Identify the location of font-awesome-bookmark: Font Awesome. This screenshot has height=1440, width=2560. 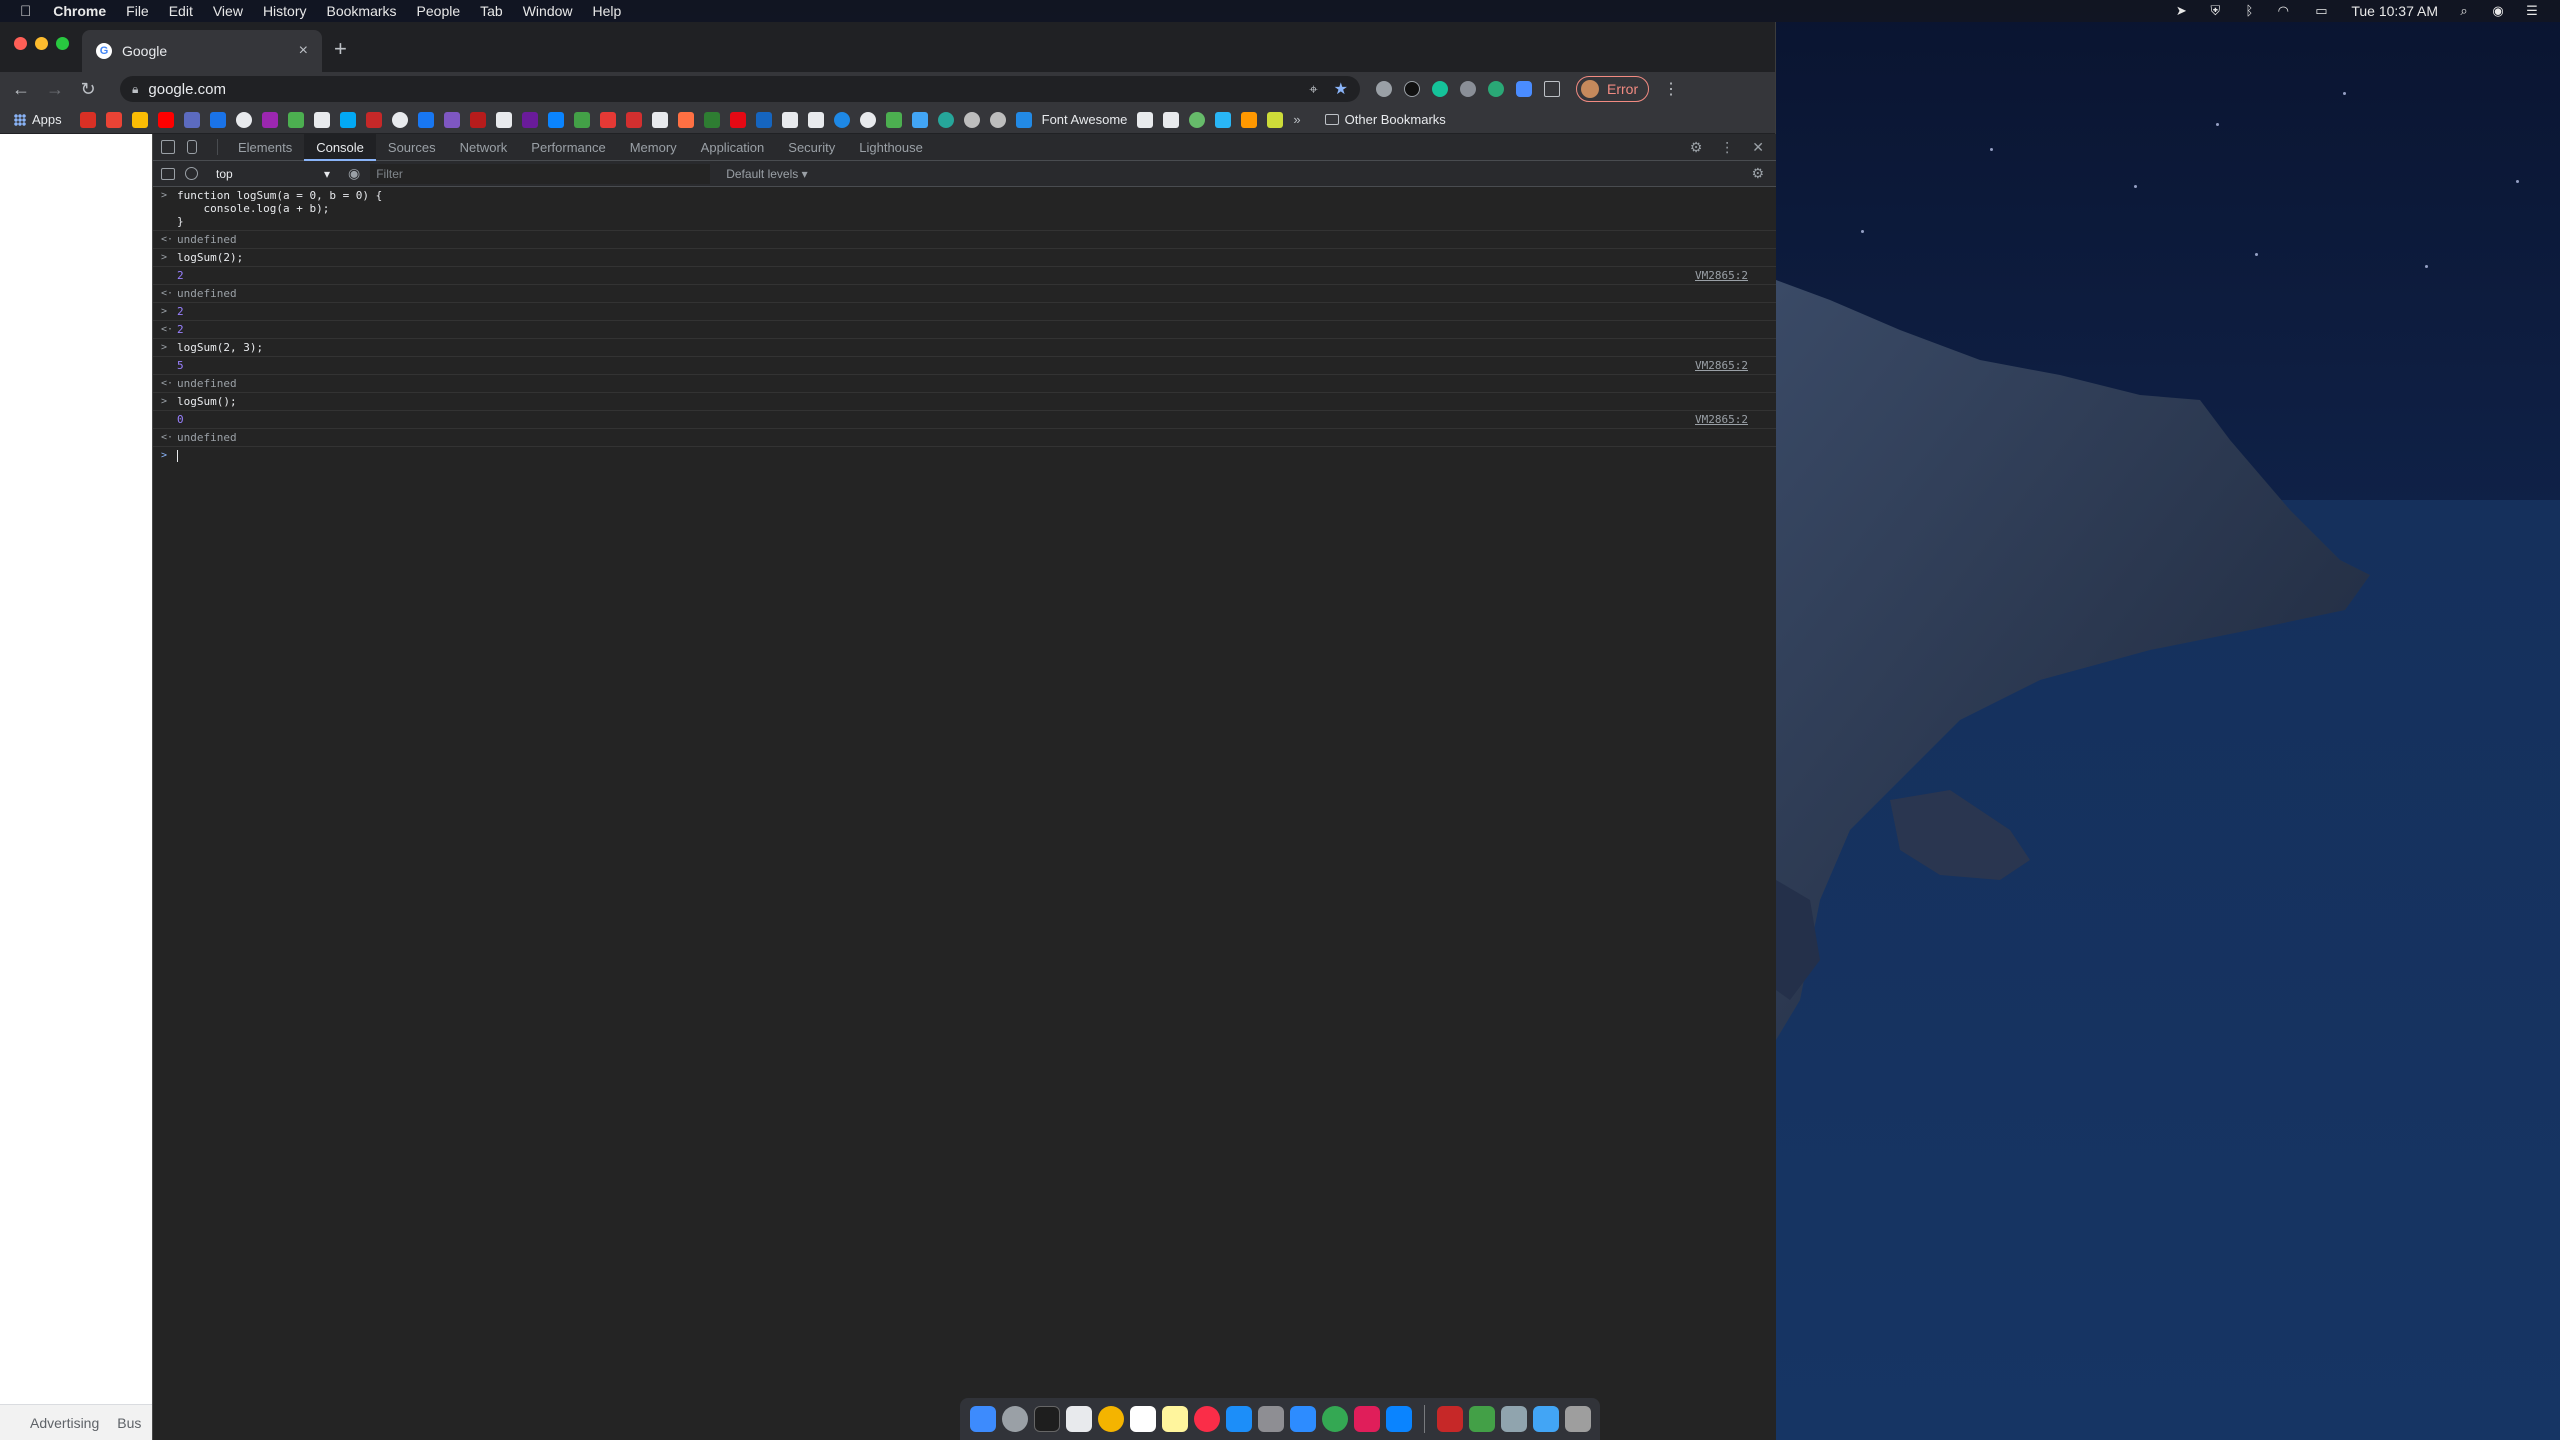
(1085, 119).